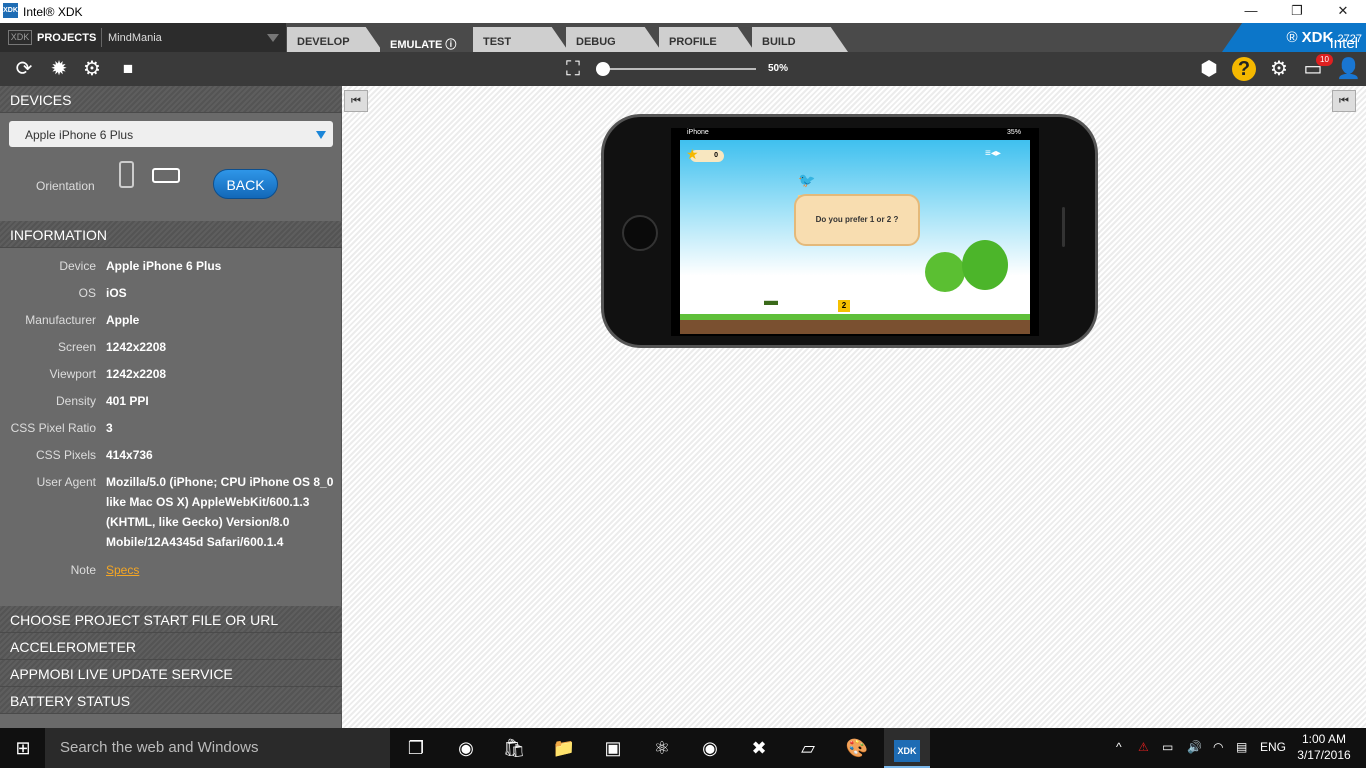  I want to click on information-section-header: INFORMATION, so click(171, 234).